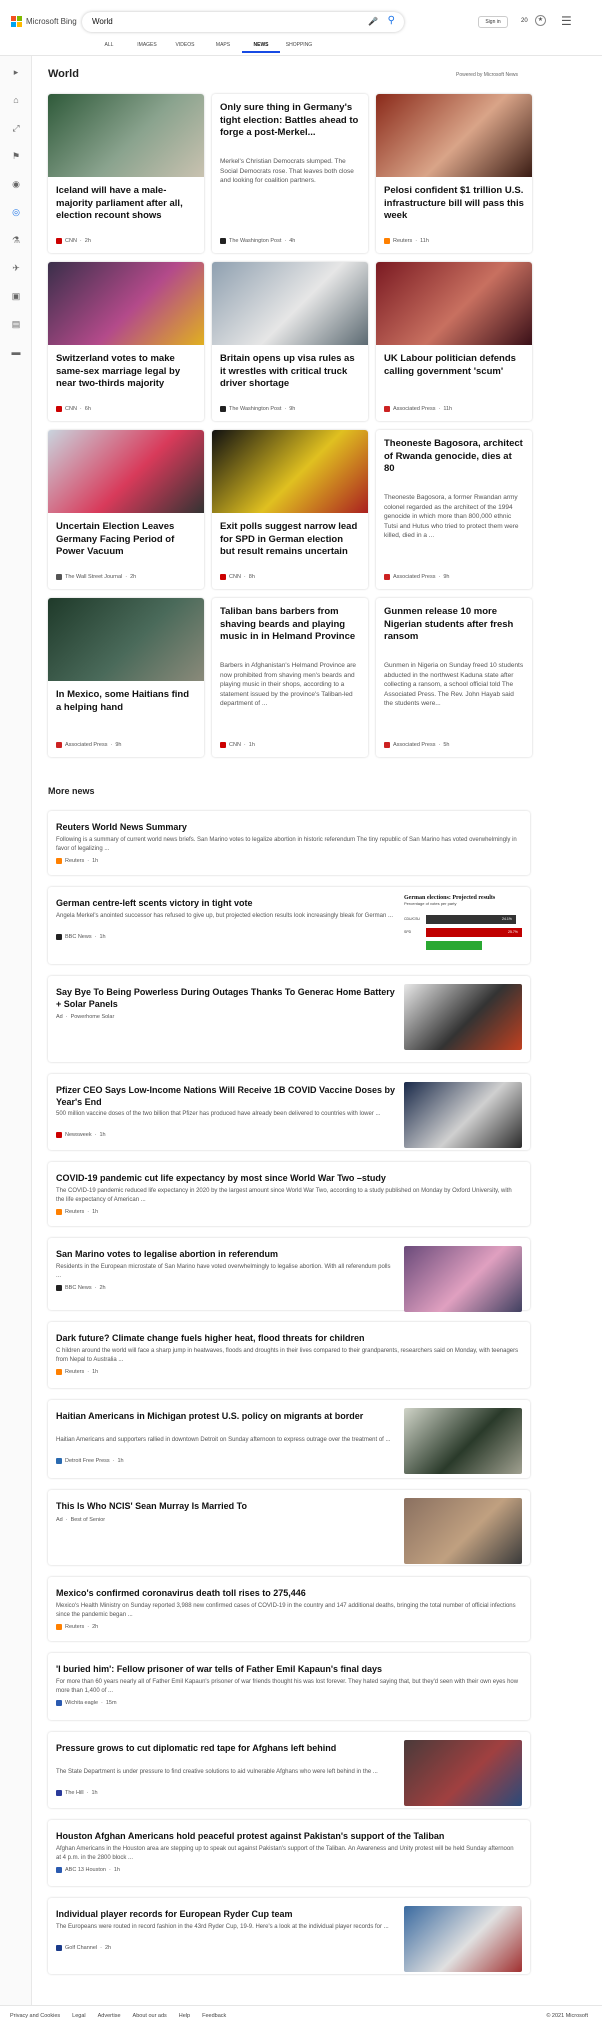 The image size is (602, 2027). I want to click on news-card-source: CNN · 8h, so click(237, 577).